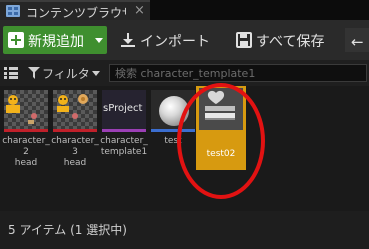 The image size is (369, 249). I want to click on import-button: インポート, so click(168, 40).